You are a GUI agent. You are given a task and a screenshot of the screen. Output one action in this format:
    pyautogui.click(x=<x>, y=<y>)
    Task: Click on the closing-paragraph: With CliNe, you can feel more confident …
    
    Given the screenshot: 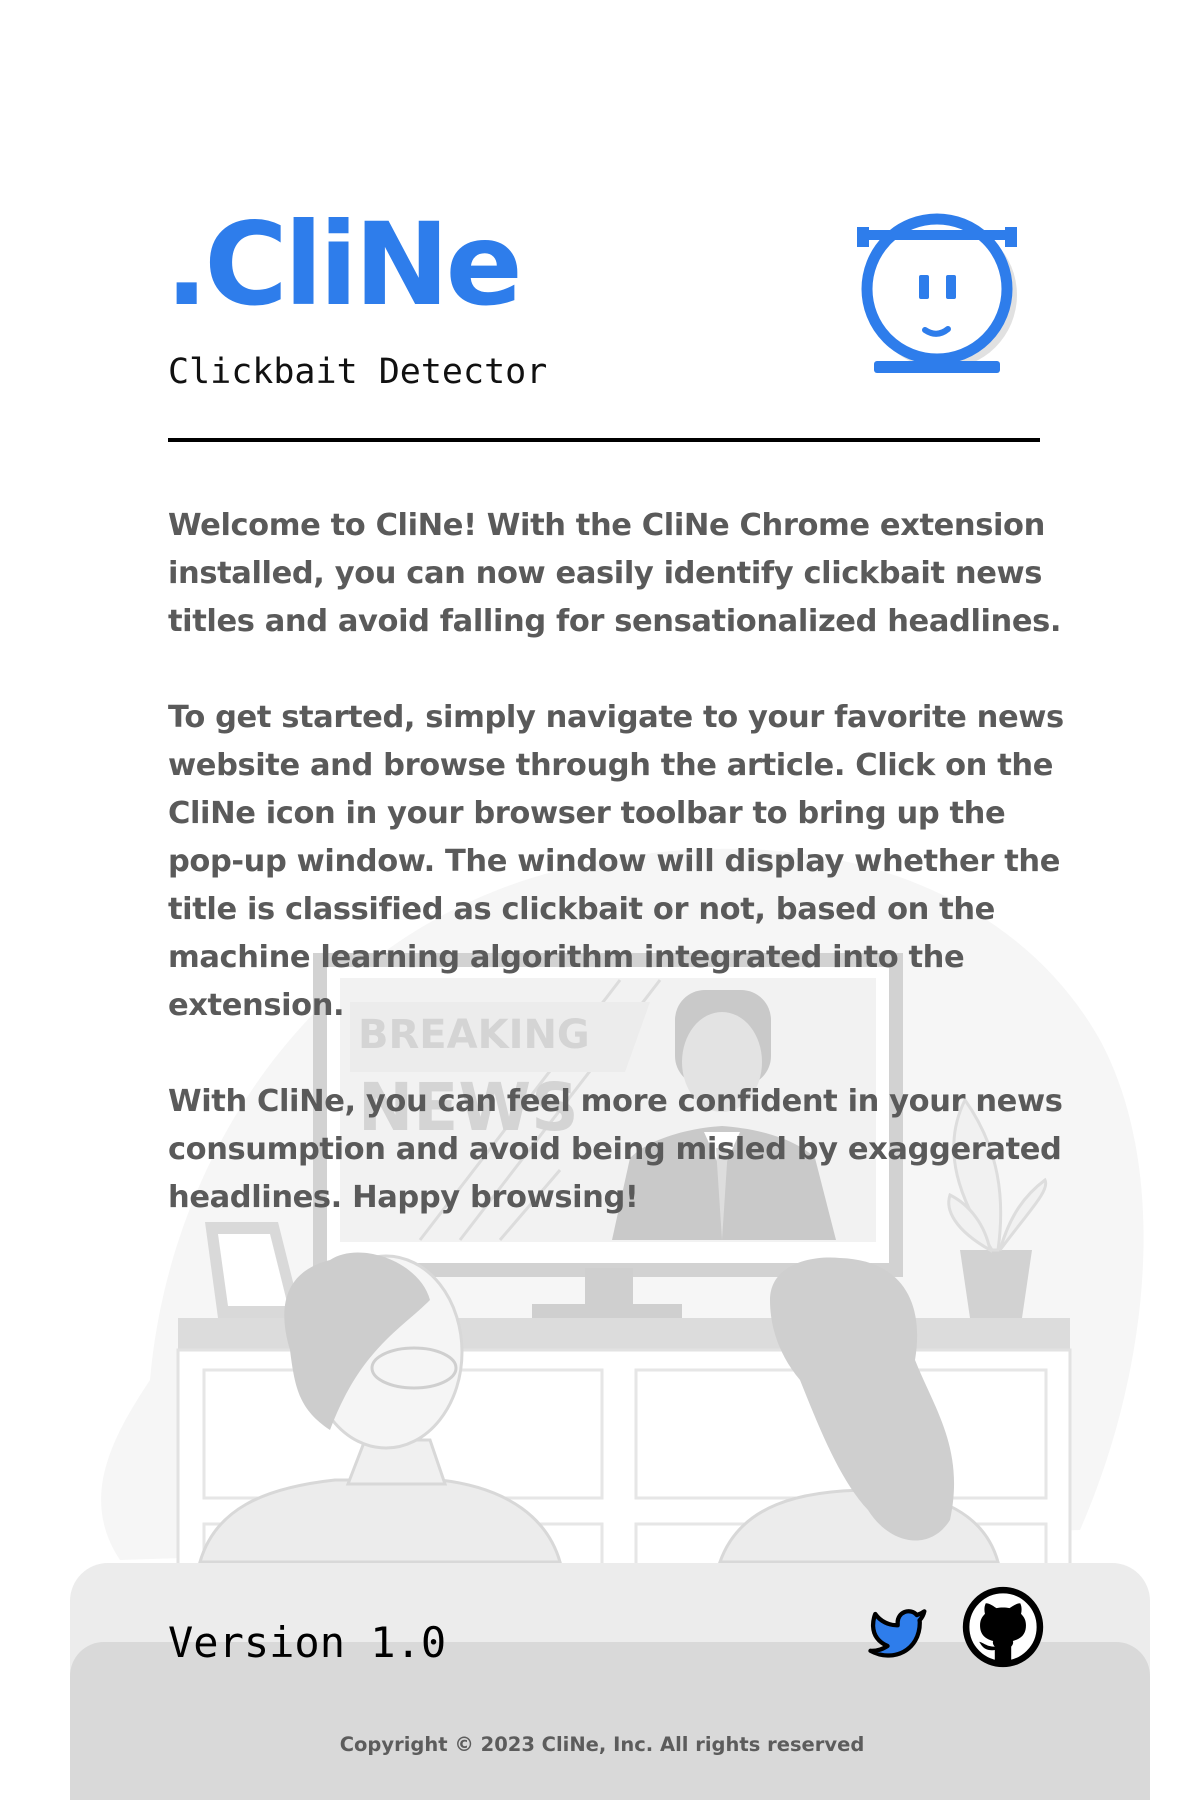 What is the action you would take?
    pyautogui.click(x=615, y=1149)
    